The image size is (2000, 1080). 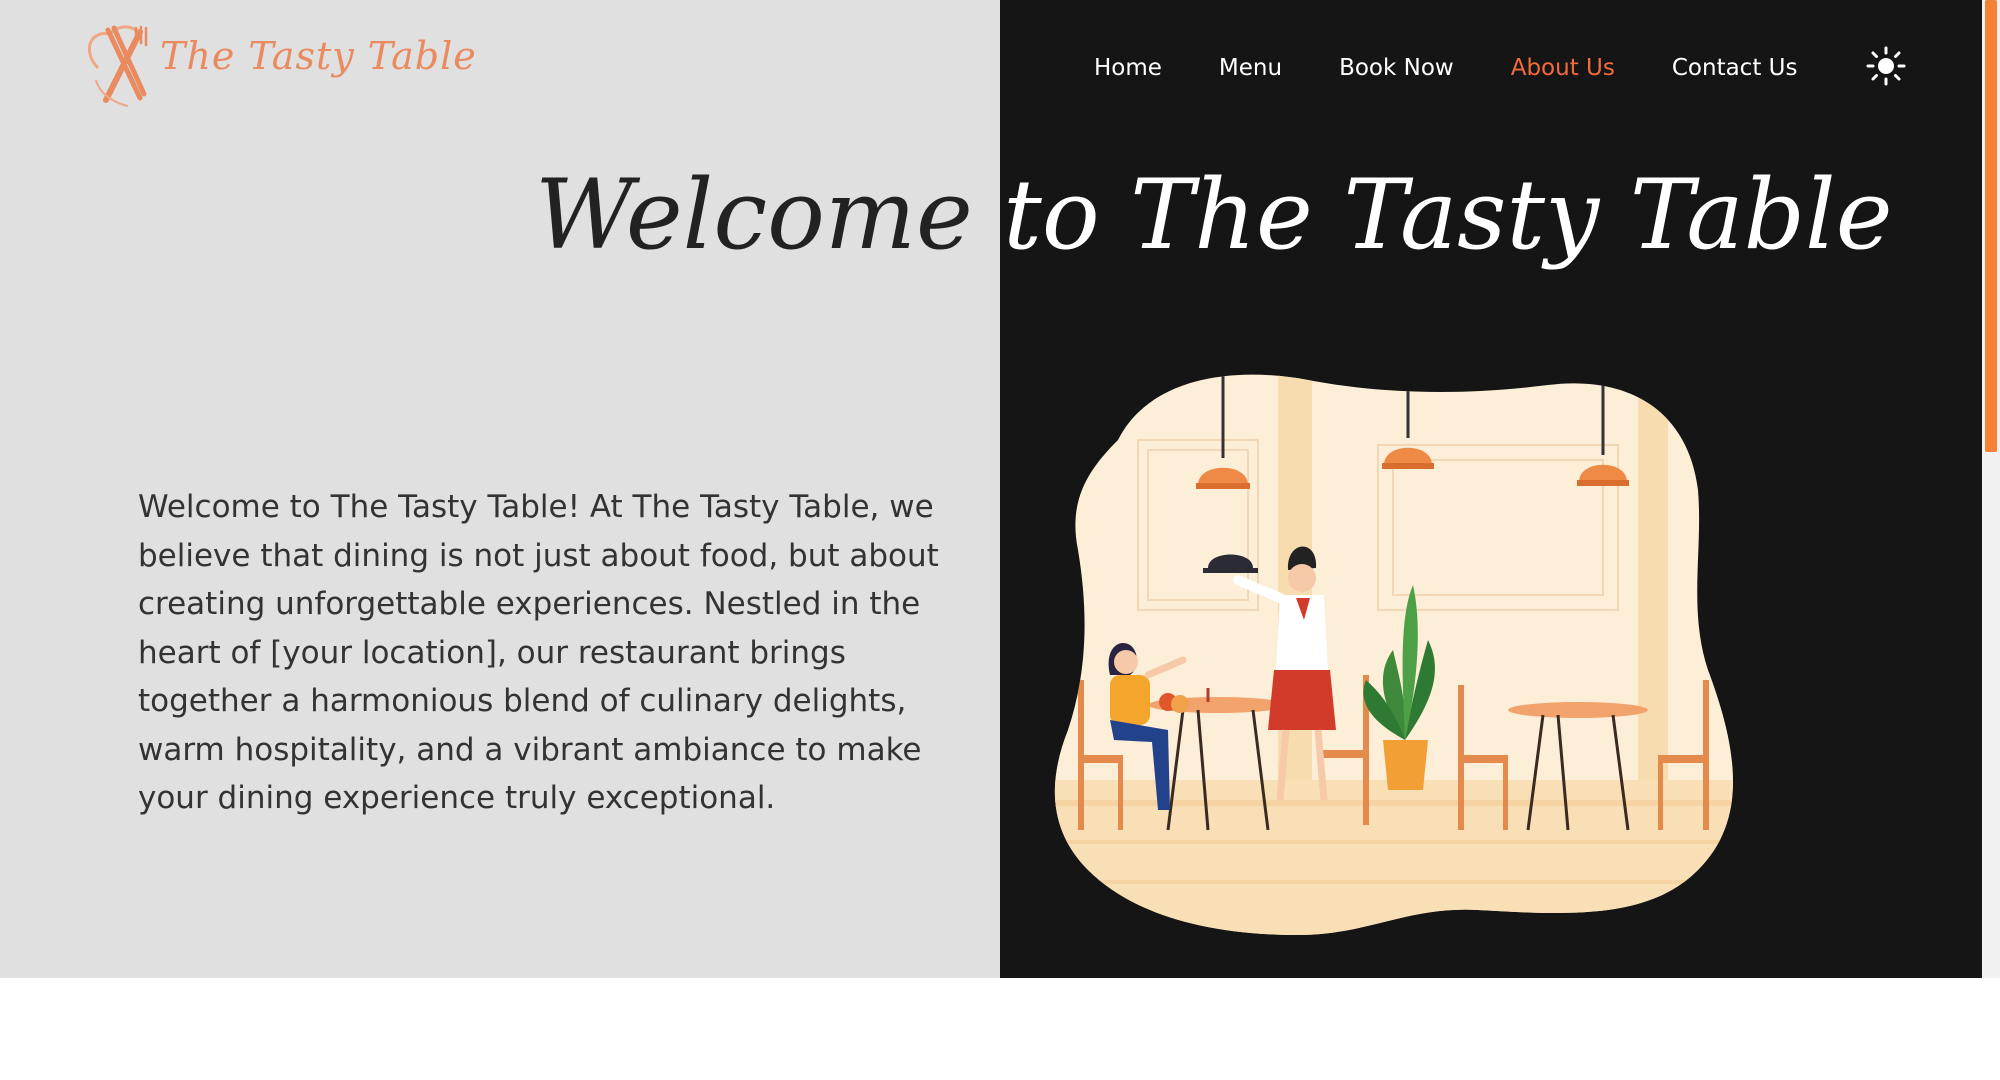 What do you see at coordinates (1250, 68) in the screenshot?
I see `nav-link-menu: Menu` at bounding box center [1250, 68].